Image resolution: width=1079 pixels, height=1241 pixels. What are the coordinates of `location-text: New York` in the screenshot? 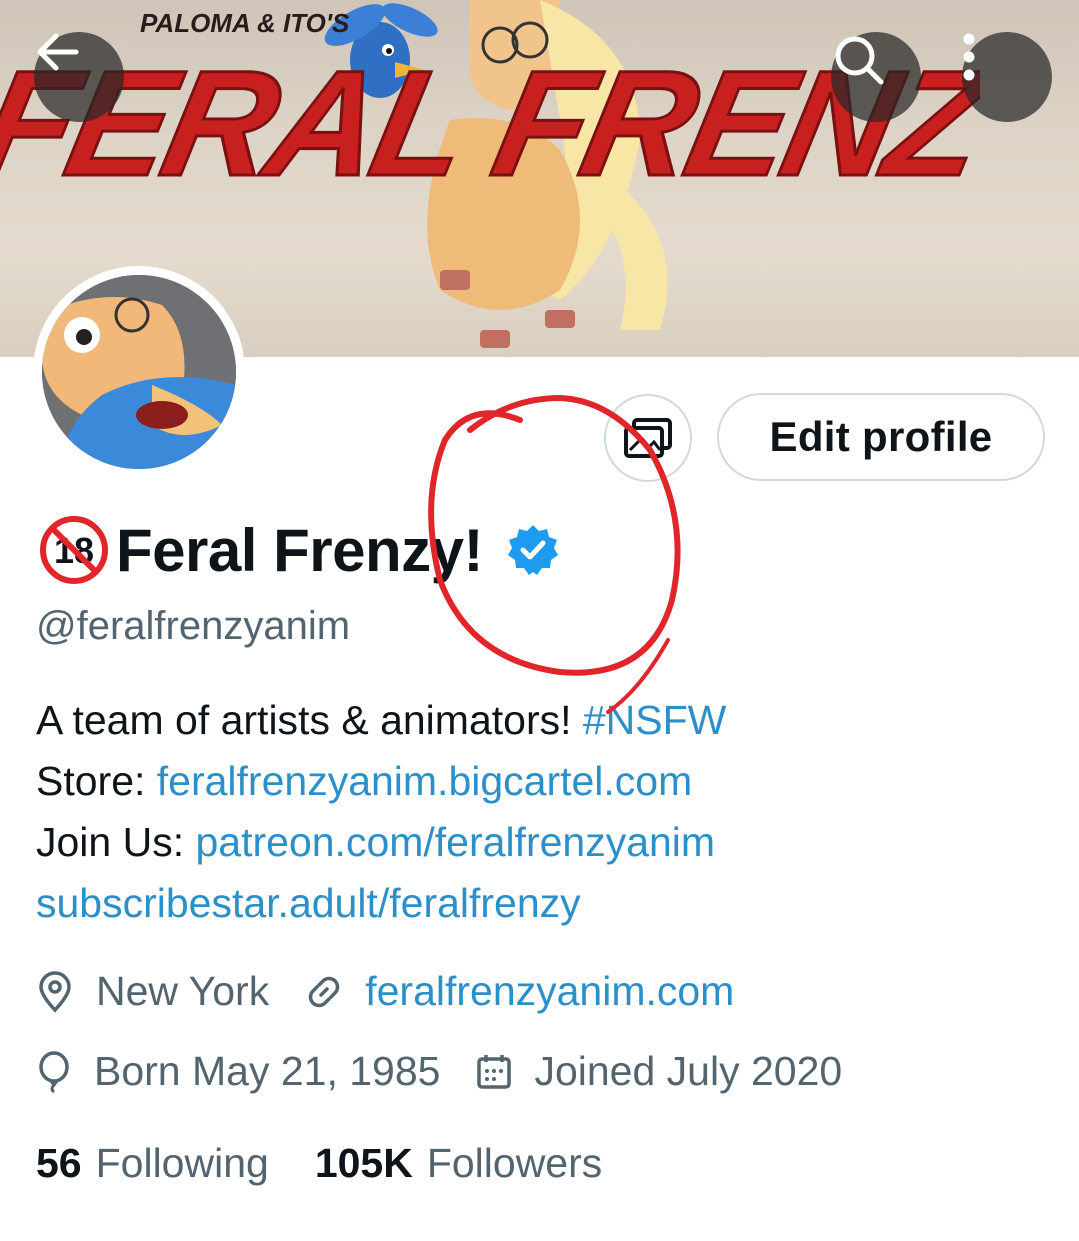 It's located at (183, 991).